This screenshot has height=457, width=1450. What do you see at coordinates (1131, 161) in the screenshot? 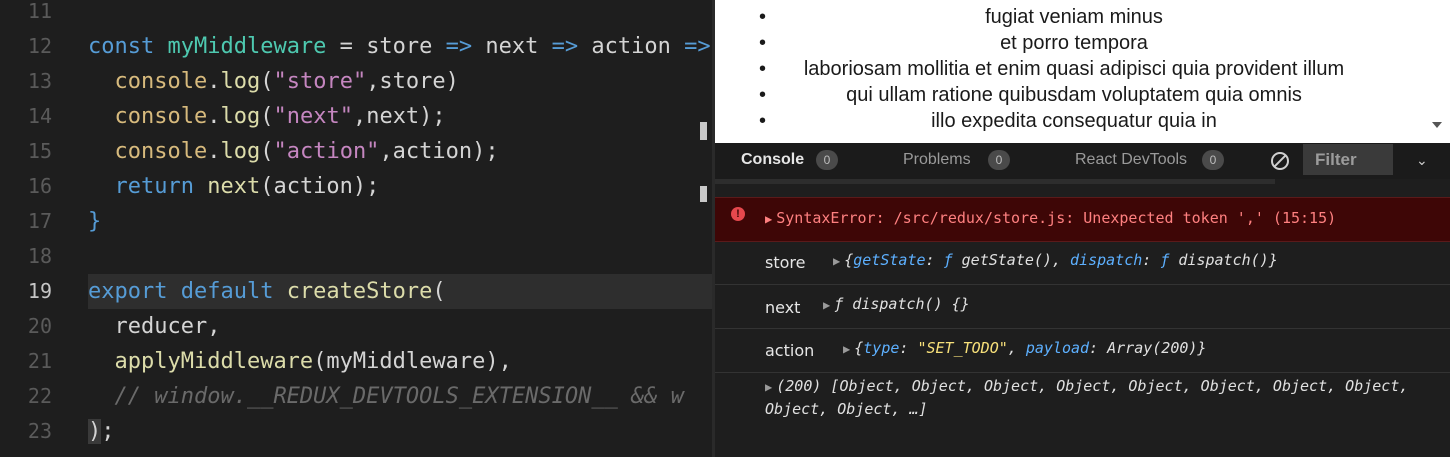
I see `tab-react-devtools: React DevTools` at bounding box center [1131, 161].